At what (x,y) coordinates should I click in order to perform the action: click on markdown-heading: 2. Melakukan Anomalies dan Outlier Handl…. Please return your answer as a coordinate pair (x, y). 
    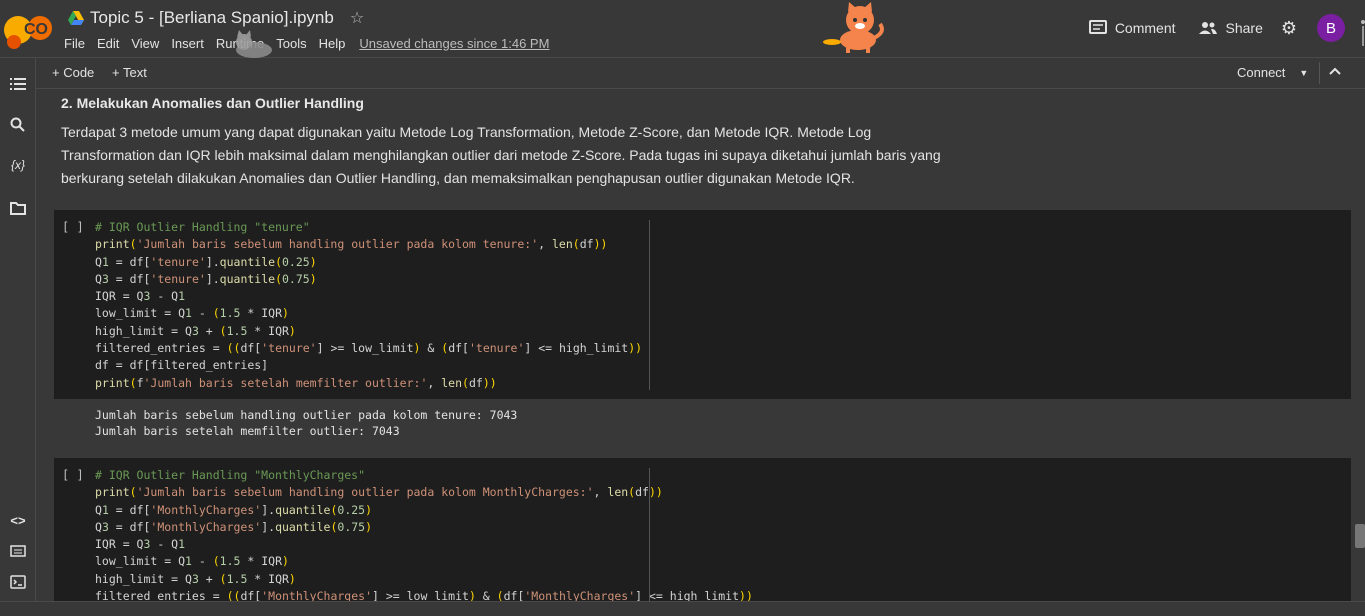
    Looking at the image, I should click on (212, 103).